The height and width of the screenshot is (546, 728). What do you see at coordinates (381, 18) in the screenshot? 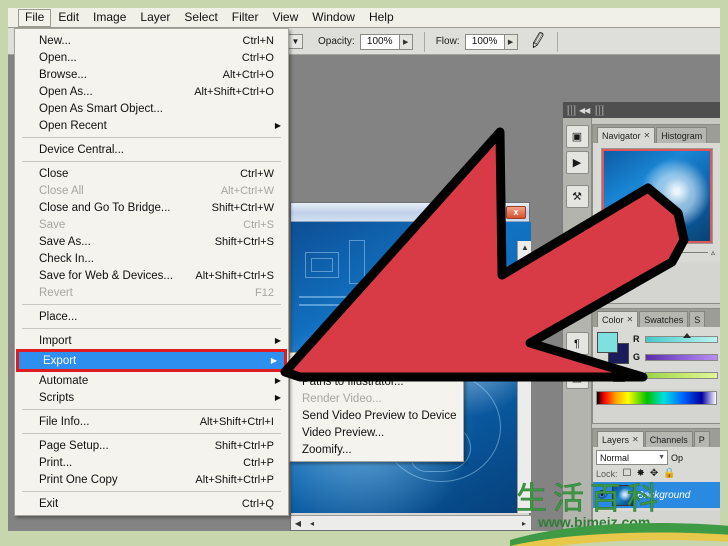
I see `menu-help: Help` at bounding box center [381, 18].